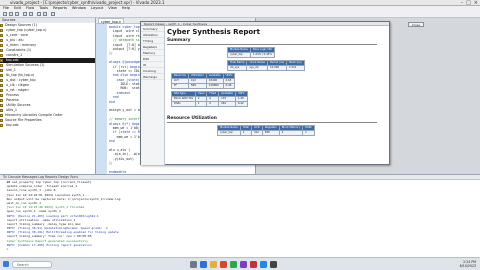  I want to click on mail-icon, so click(263, 264).